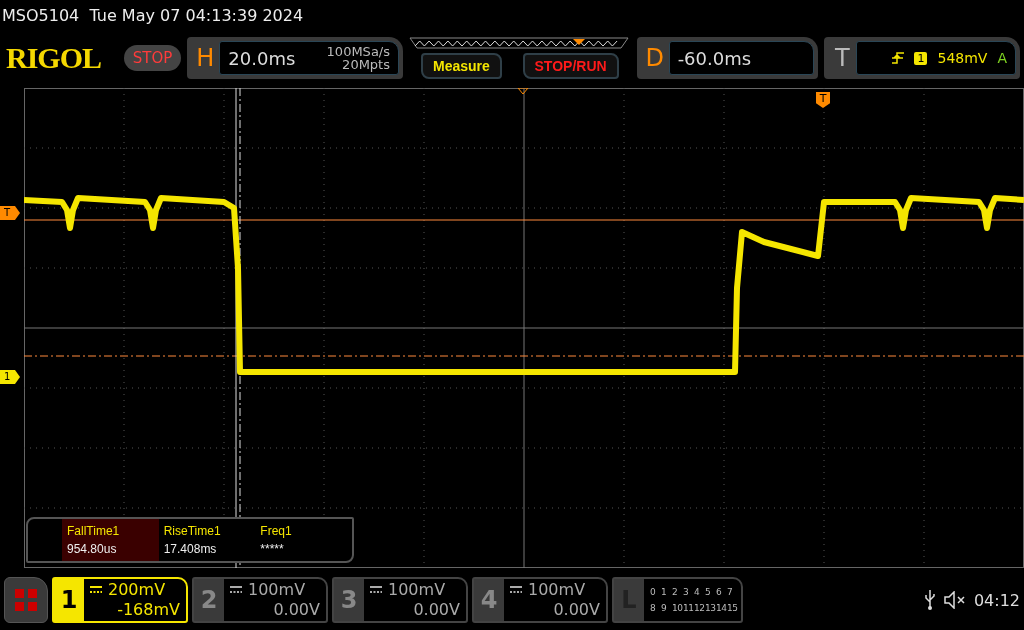 The image size is (1024, 630). I want to click on channel-offset: -168mV, so click(148, 610).